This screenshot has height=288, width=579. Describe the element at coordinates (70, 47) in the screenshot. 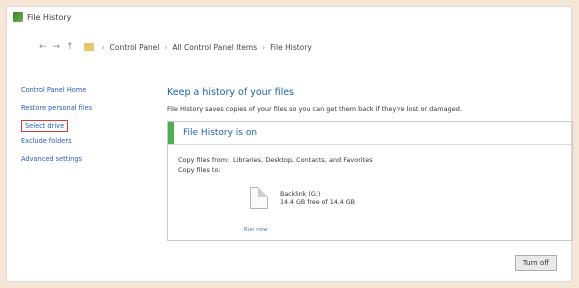

I see `up-arrow-icon: ↑` at that location.